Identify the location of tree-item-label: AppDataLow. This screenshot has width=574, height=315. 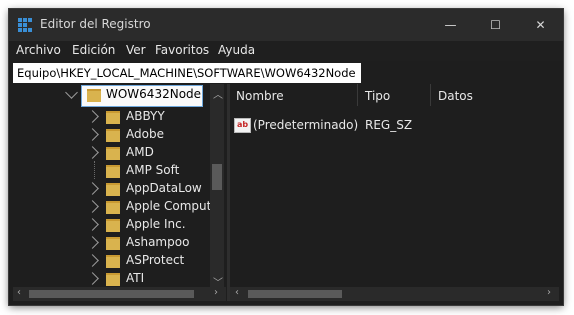
(164, 188).